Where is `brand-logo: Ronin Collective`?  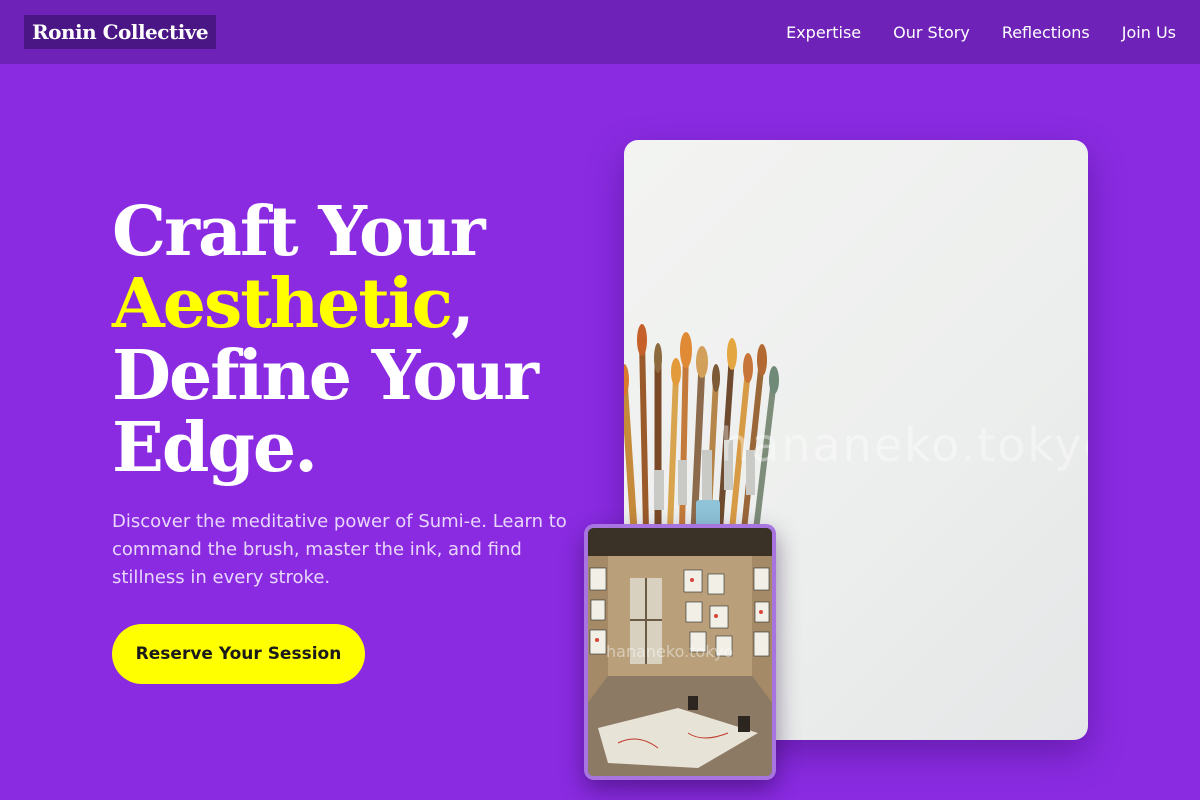 brand-logo: Ronin Collective is located at coordinates (120, 32).